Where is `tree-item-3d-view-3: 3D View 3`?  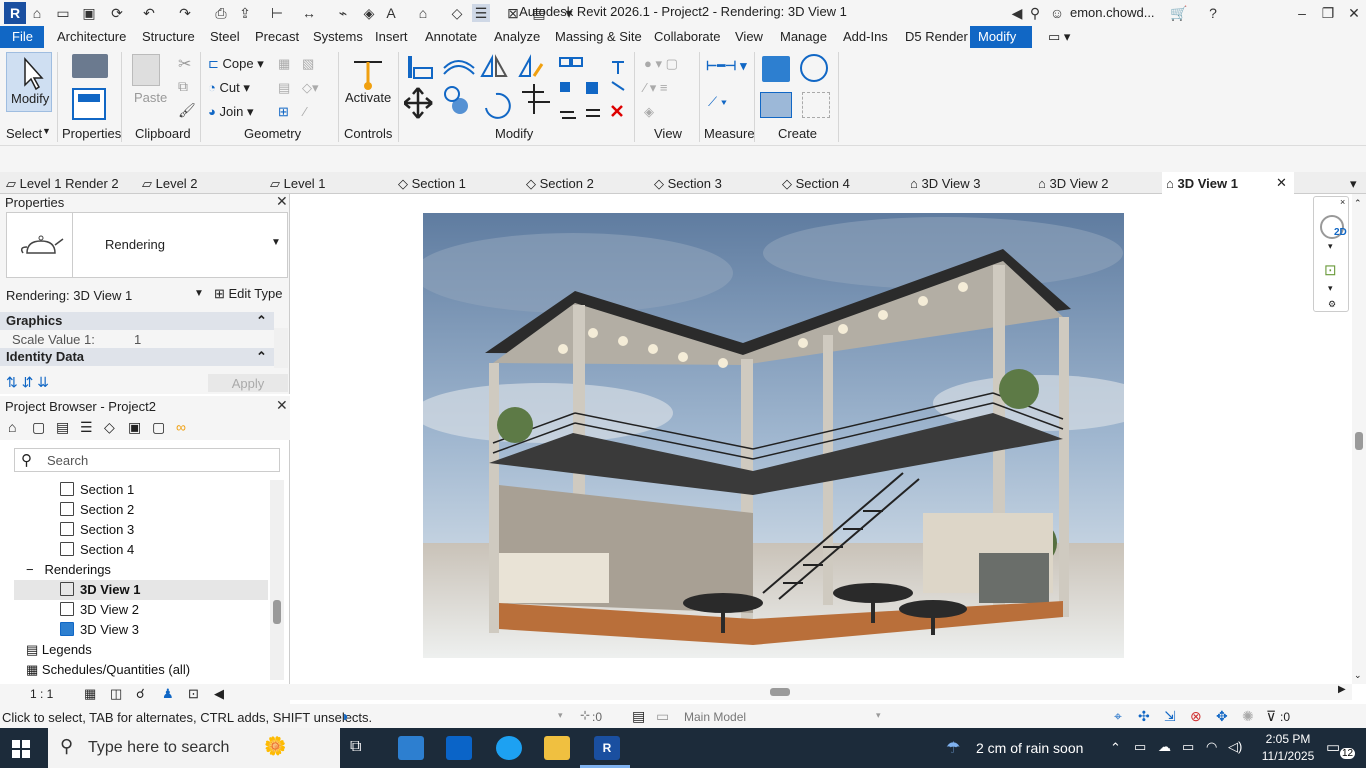
tree-item-3d-view-3: 3D View 3 is located at coordinates (99, 629).